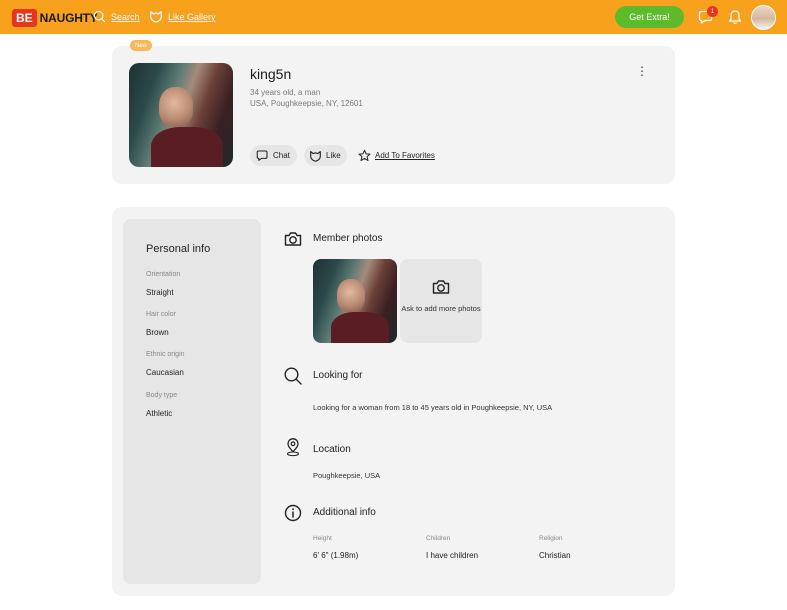 The image size is (787, 610). I want to click on children-label: Children, so click(438, 538).